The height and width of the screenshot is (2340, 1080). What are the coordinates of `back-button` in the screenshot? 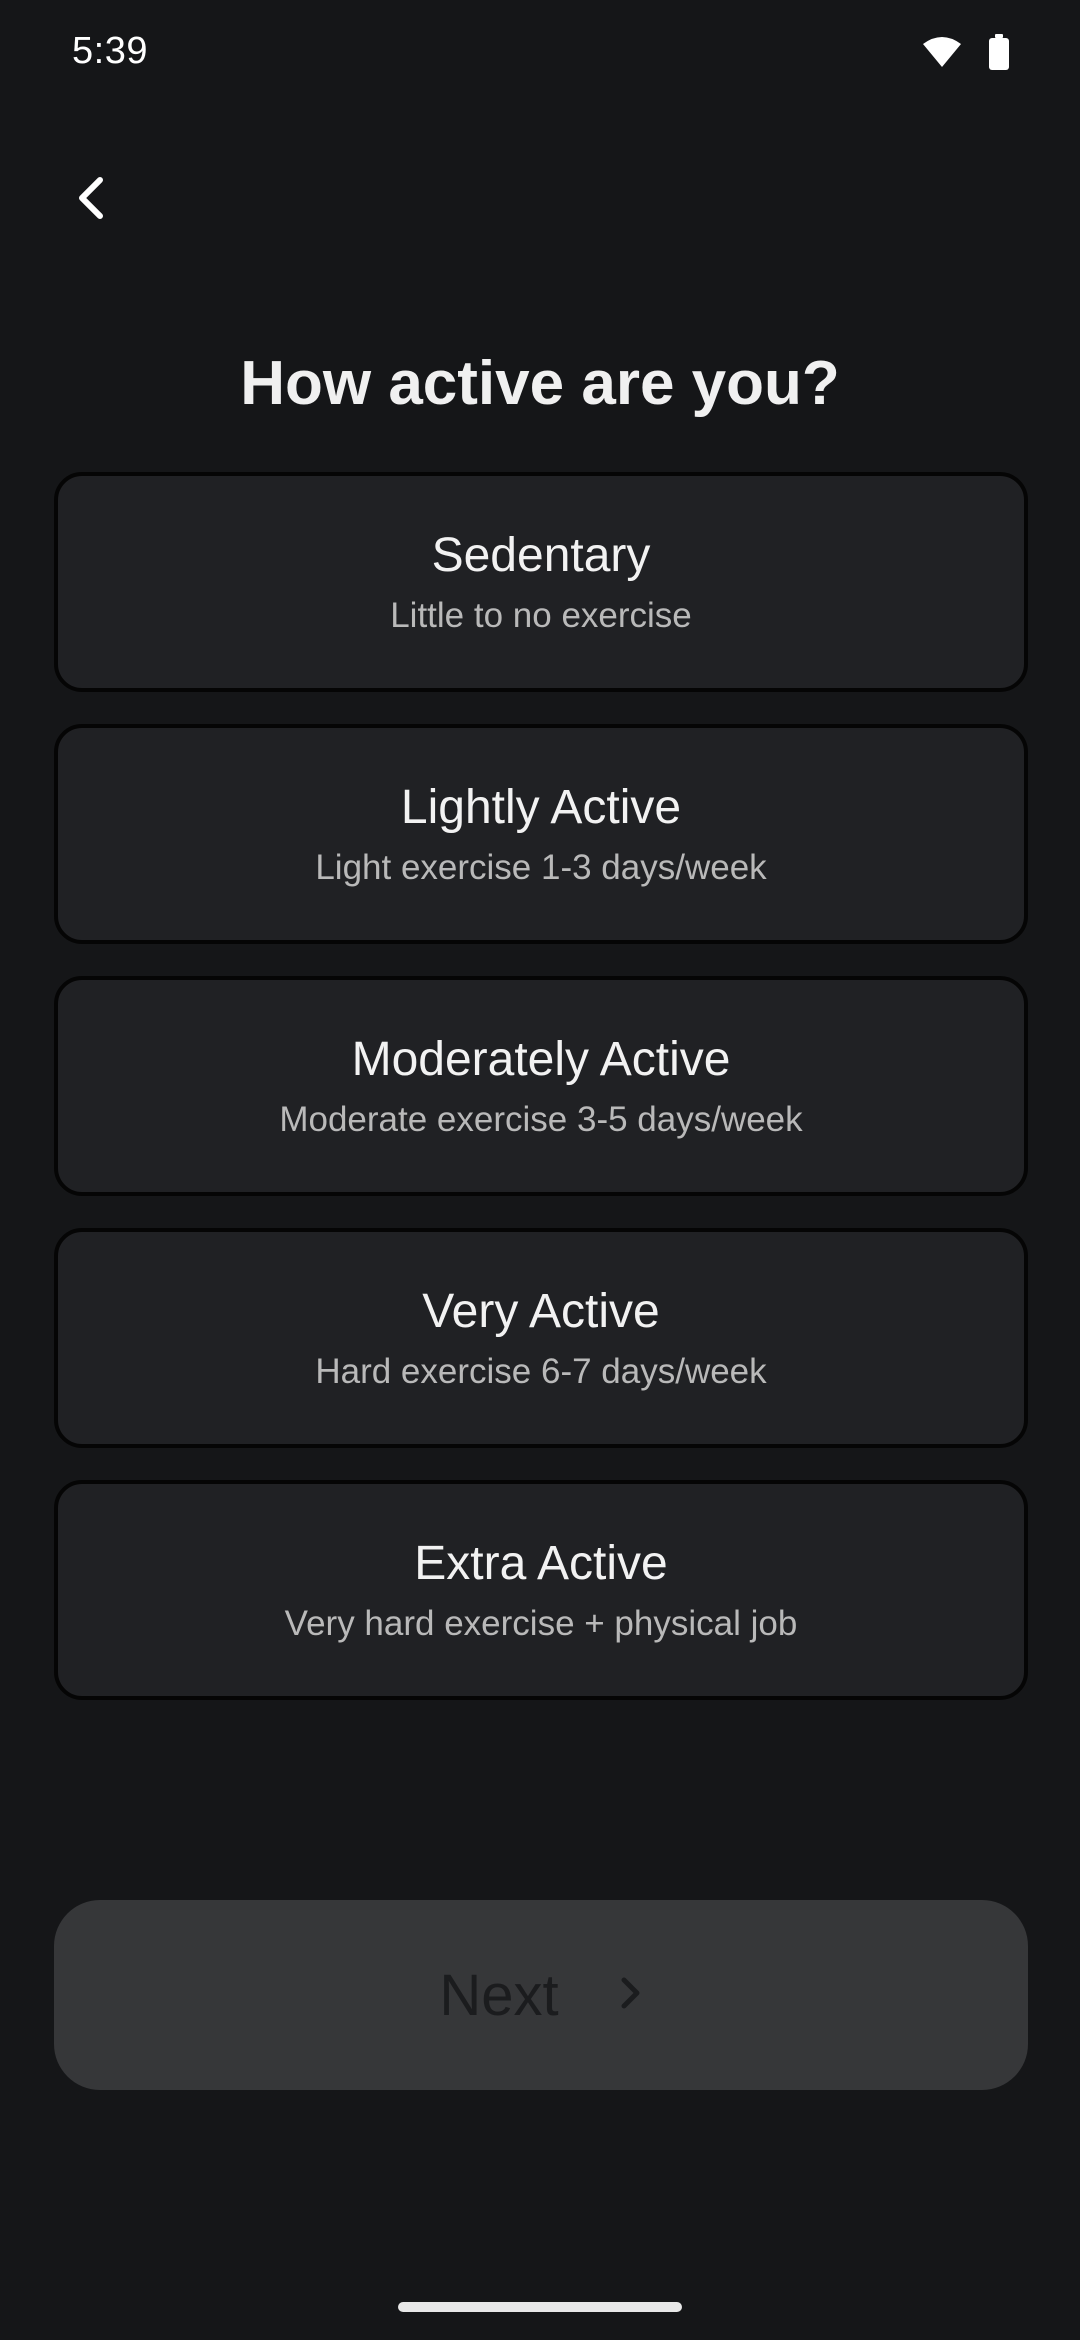 It's located at (92, 200).